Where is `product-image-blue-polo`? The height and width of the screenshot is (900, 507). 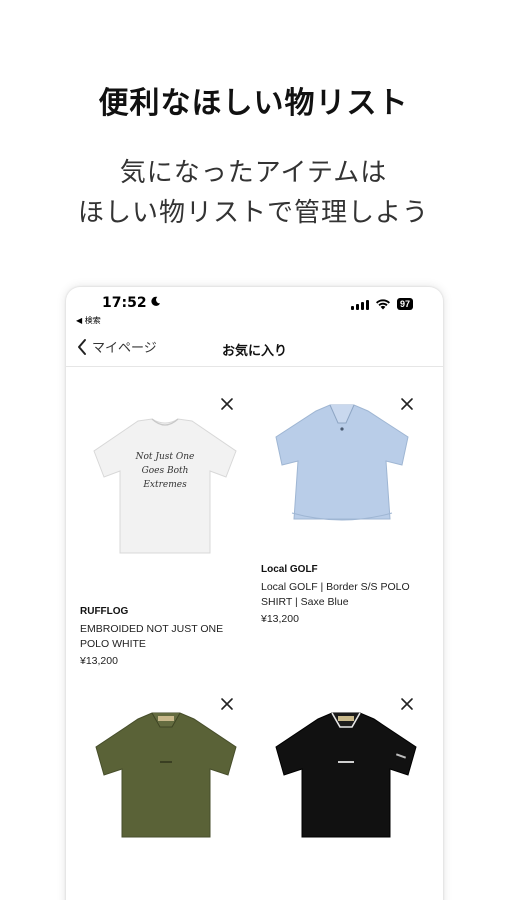
product-image-blue-polo is located at coordinates (342, 467).